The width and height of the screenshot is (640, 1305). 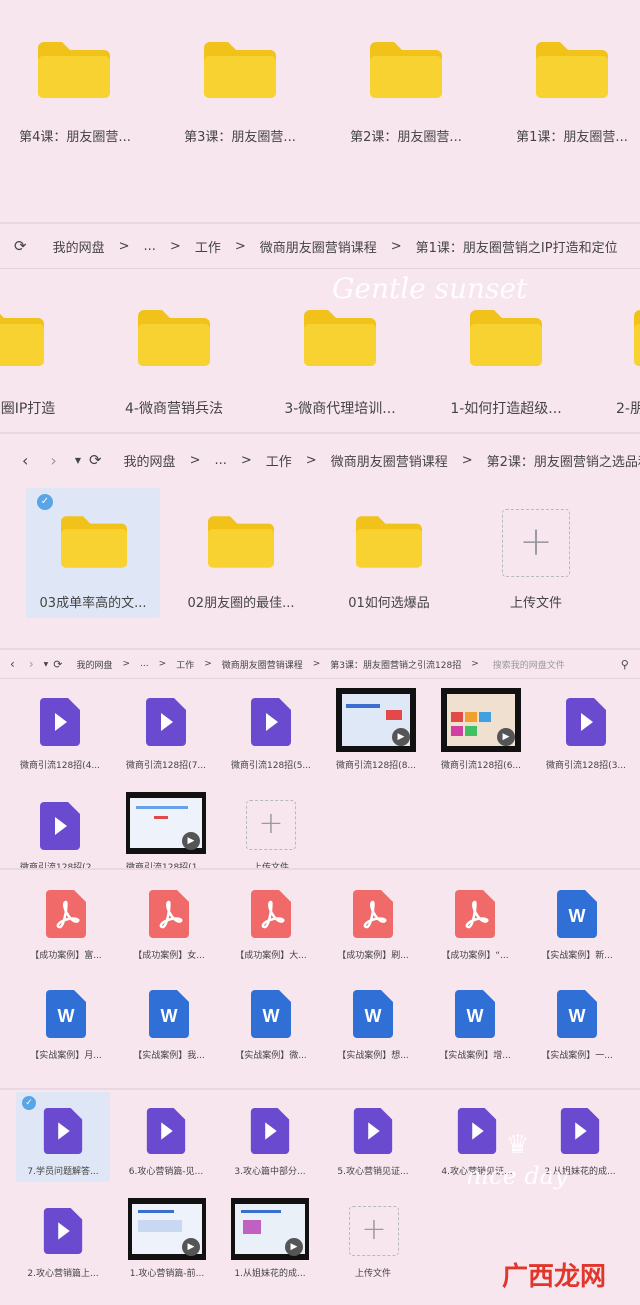 I want to click on folder-label: 2-朋, so click(x=628, y=408).